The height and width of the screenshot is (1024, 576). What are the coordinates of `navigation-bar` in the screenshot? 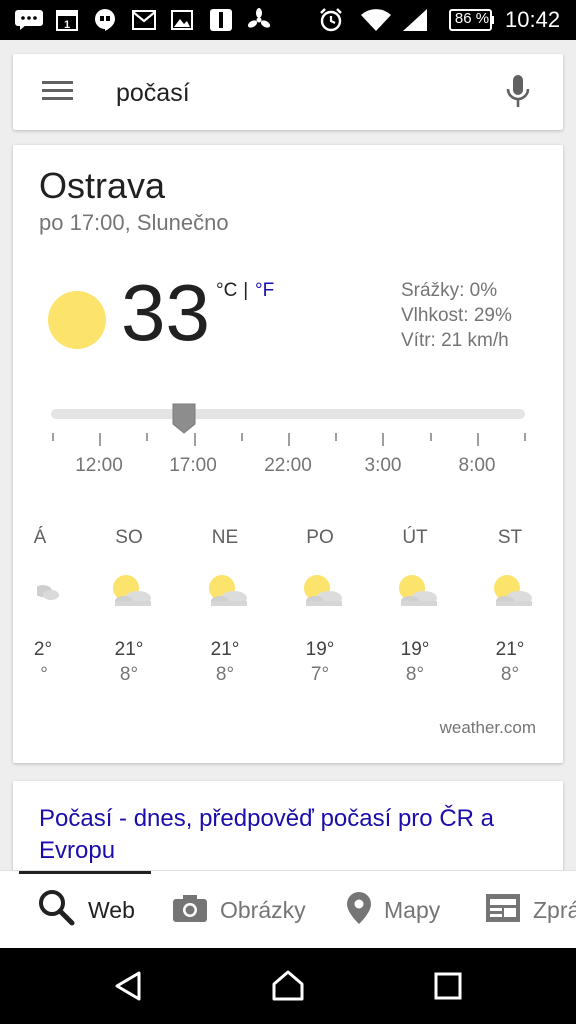 It's located at (288, 986).